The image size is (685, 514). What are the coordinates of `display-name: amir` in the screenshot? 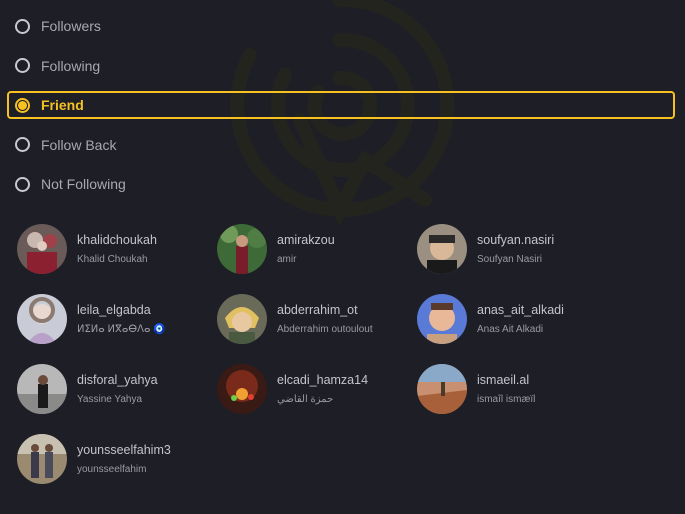 It's located at (287, 259).